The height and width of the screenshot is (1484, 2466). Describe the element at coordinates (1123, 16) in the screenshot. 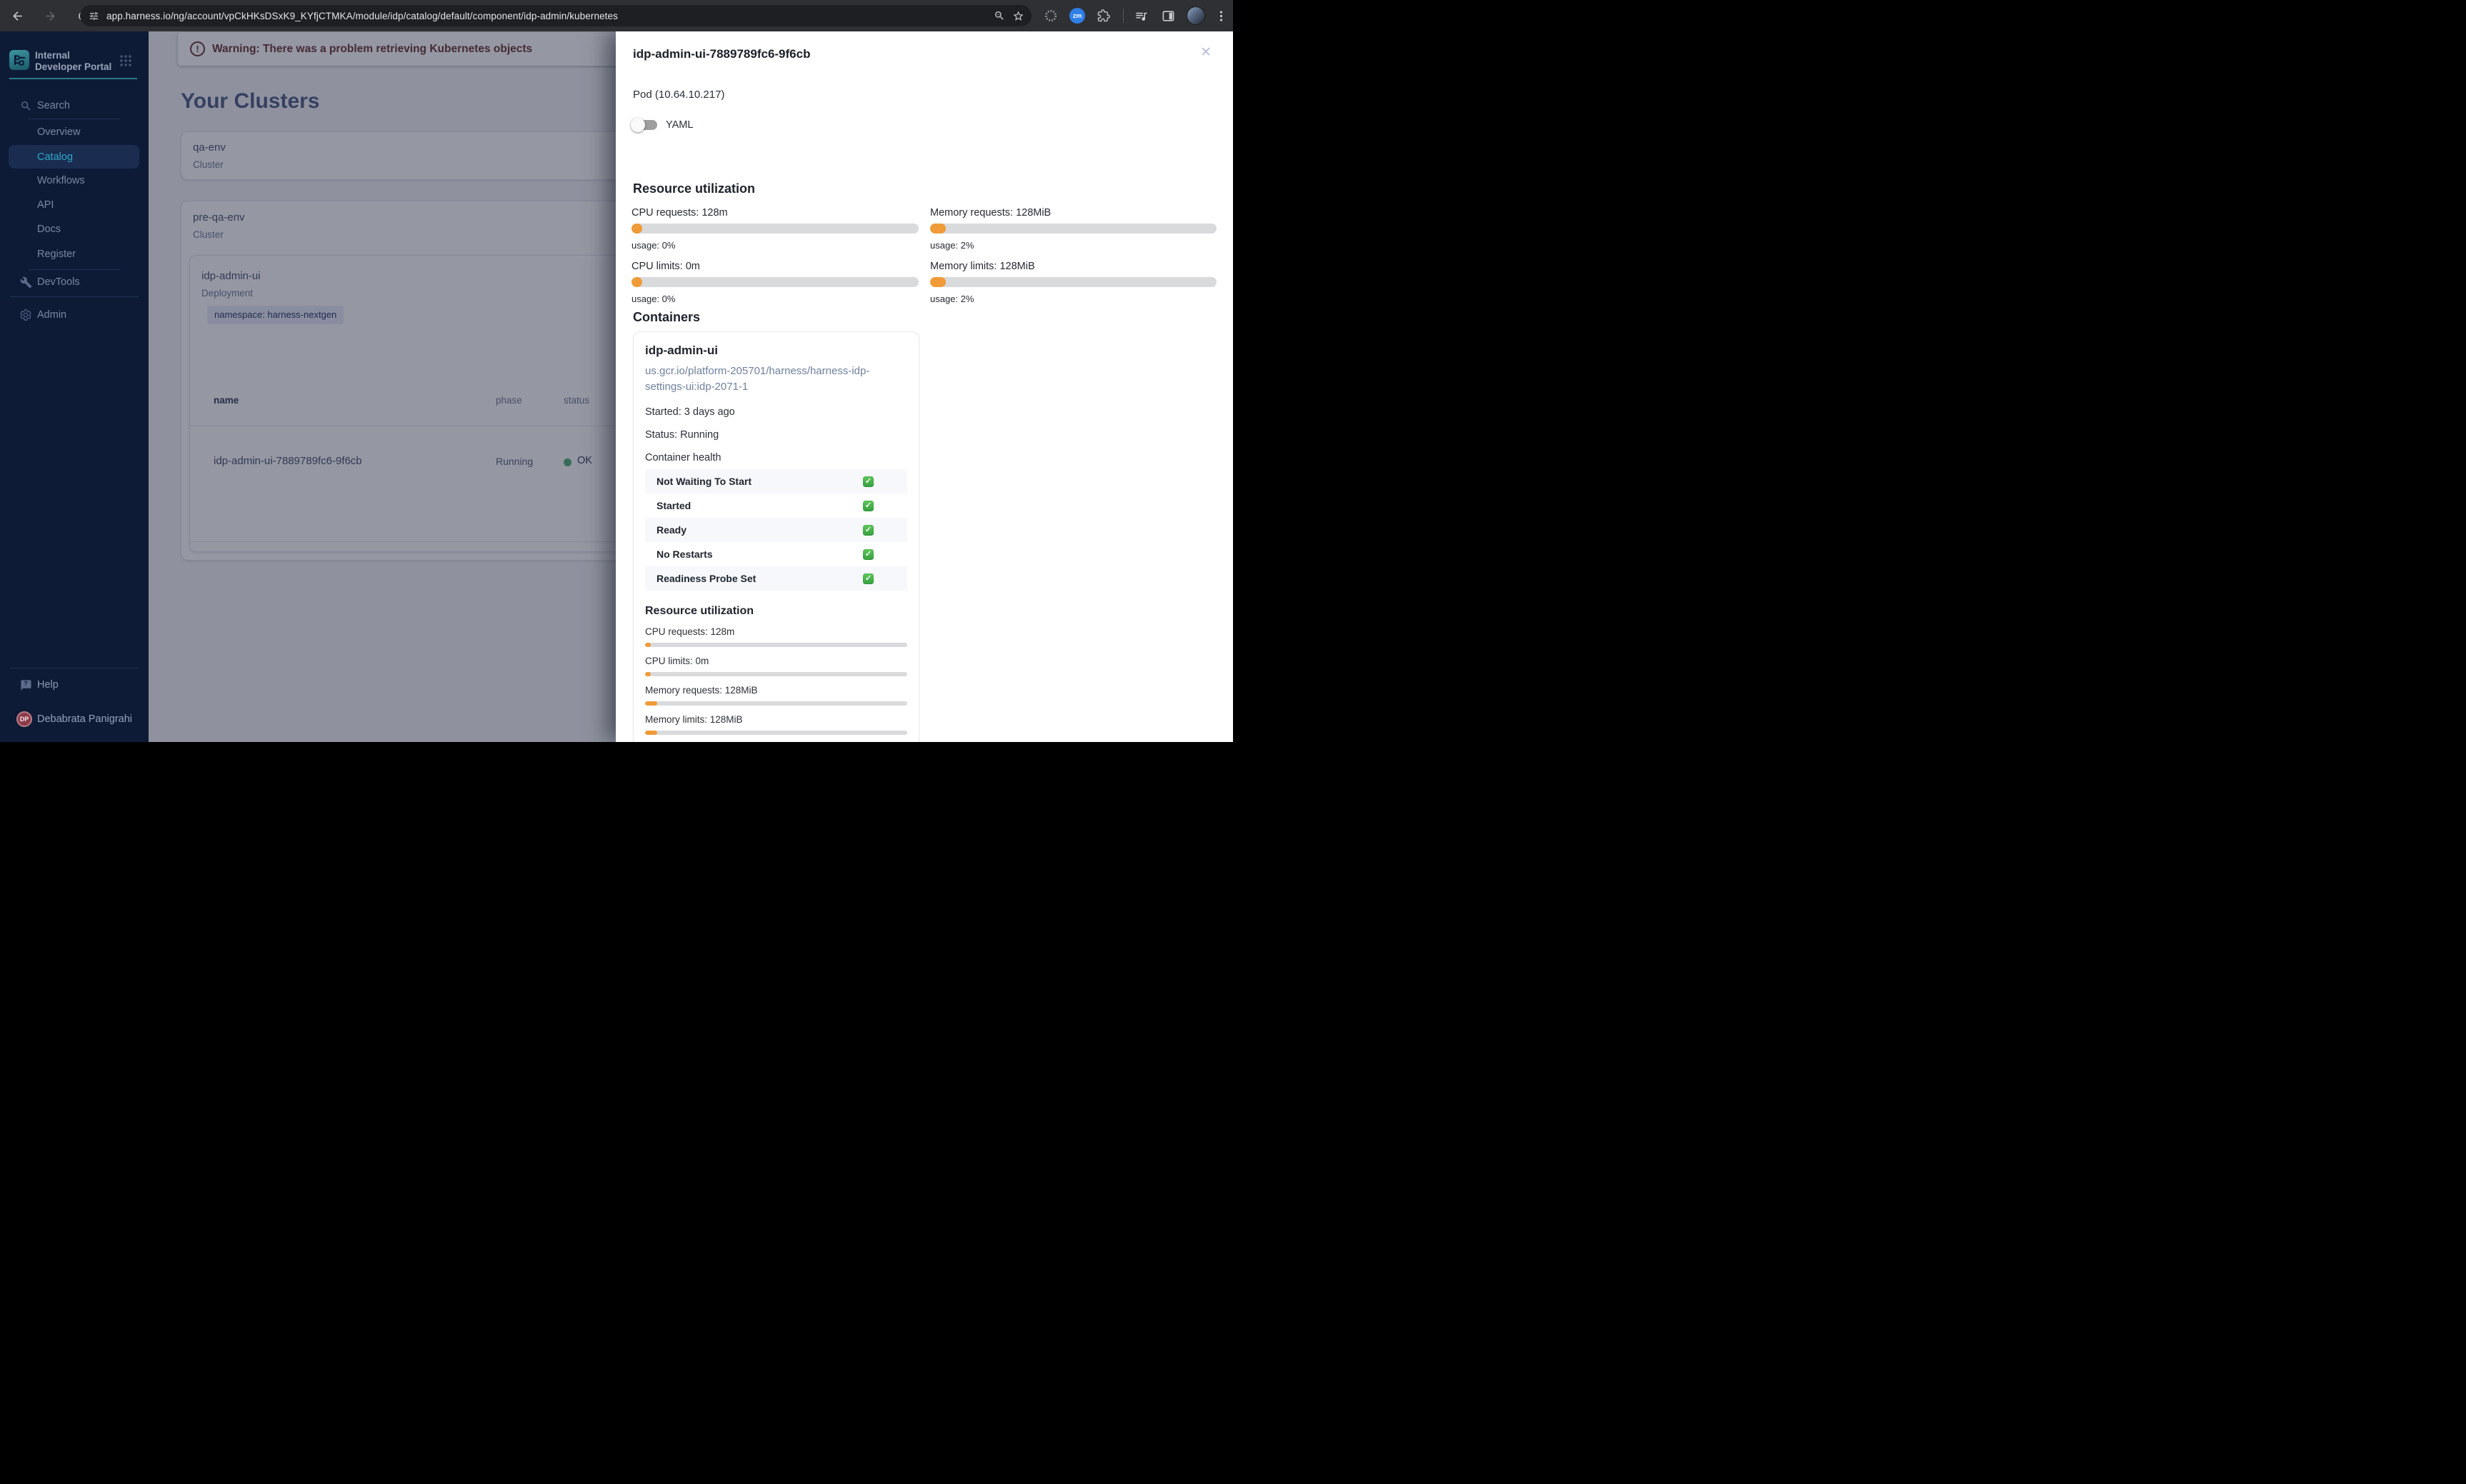

I see `toolbar-separator` at that location.